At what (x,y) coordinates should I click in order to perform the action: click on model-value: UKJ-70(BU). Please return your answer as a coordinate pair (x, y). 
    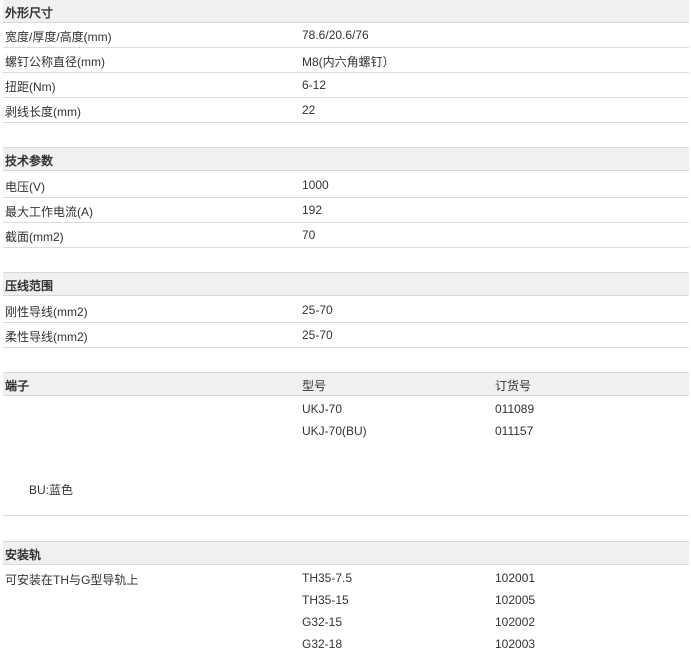
    Looking at the image, I should click on (334, 431).